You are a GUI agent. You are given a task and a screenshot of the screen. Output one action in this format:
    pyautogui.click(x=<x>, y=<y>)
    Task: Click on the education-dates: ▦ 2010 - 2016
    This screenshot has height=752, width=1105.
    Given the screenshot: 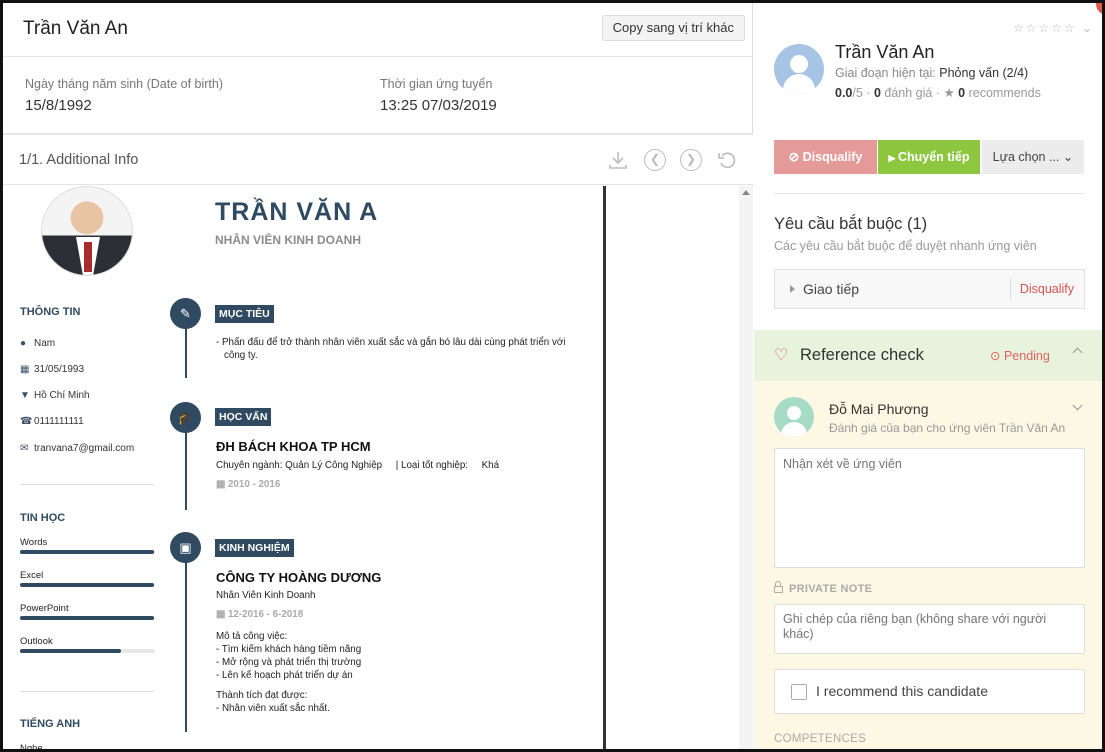 What is the action you would take?
    pyautogui.click(x=248, y=484)
    